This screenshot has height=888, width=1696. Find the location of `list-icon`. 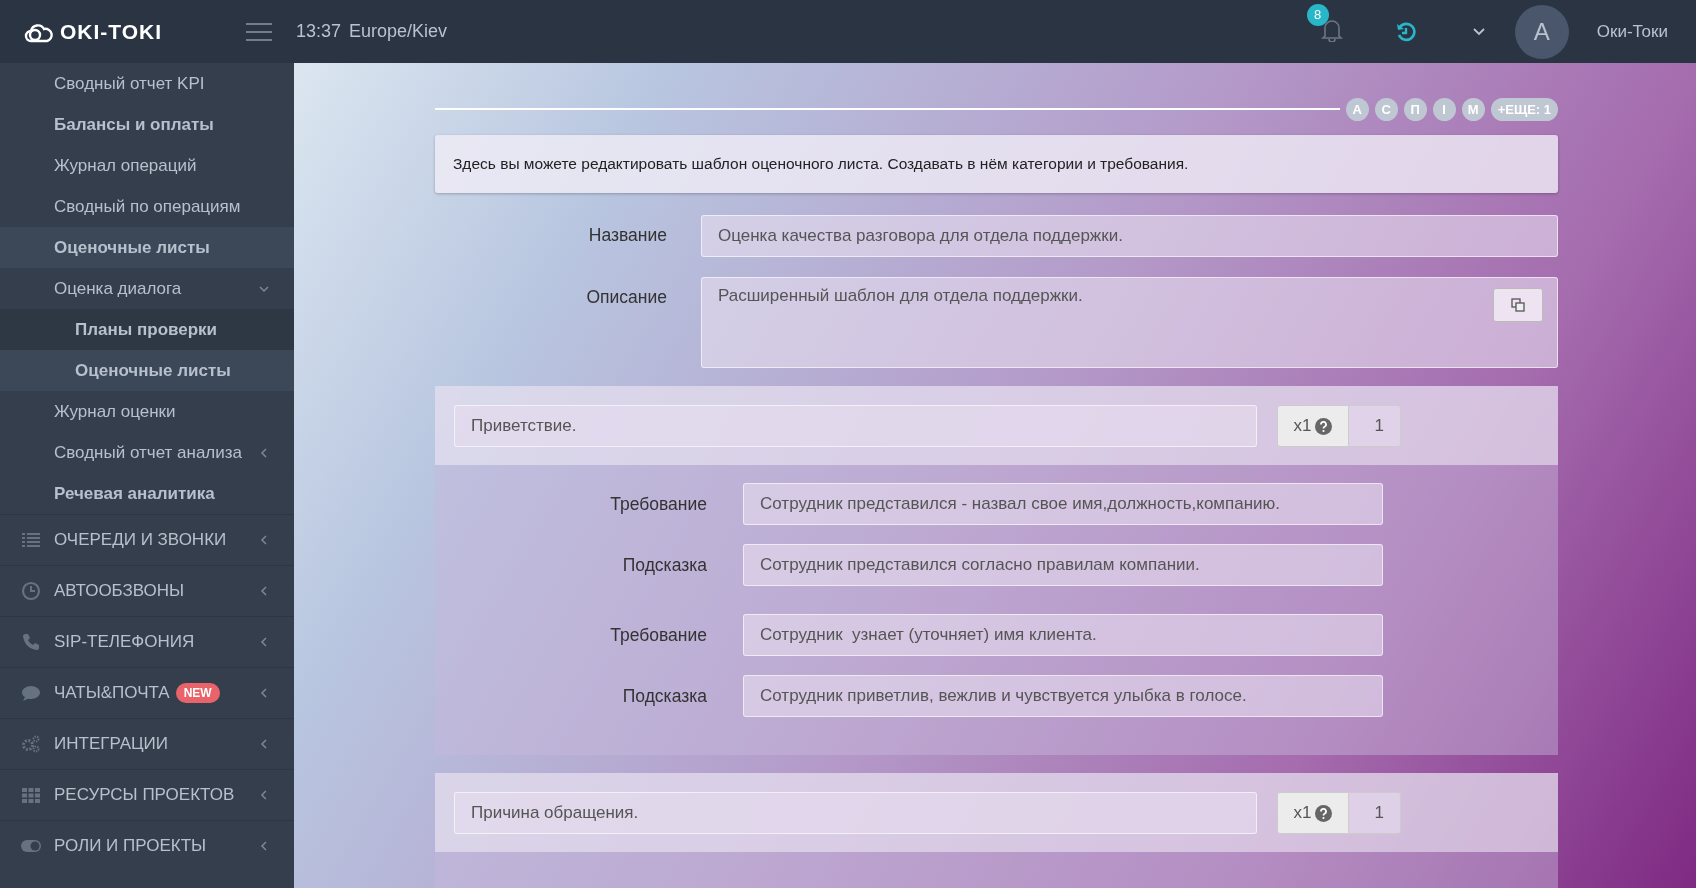

list-icon is located at coordinates (31, 540).